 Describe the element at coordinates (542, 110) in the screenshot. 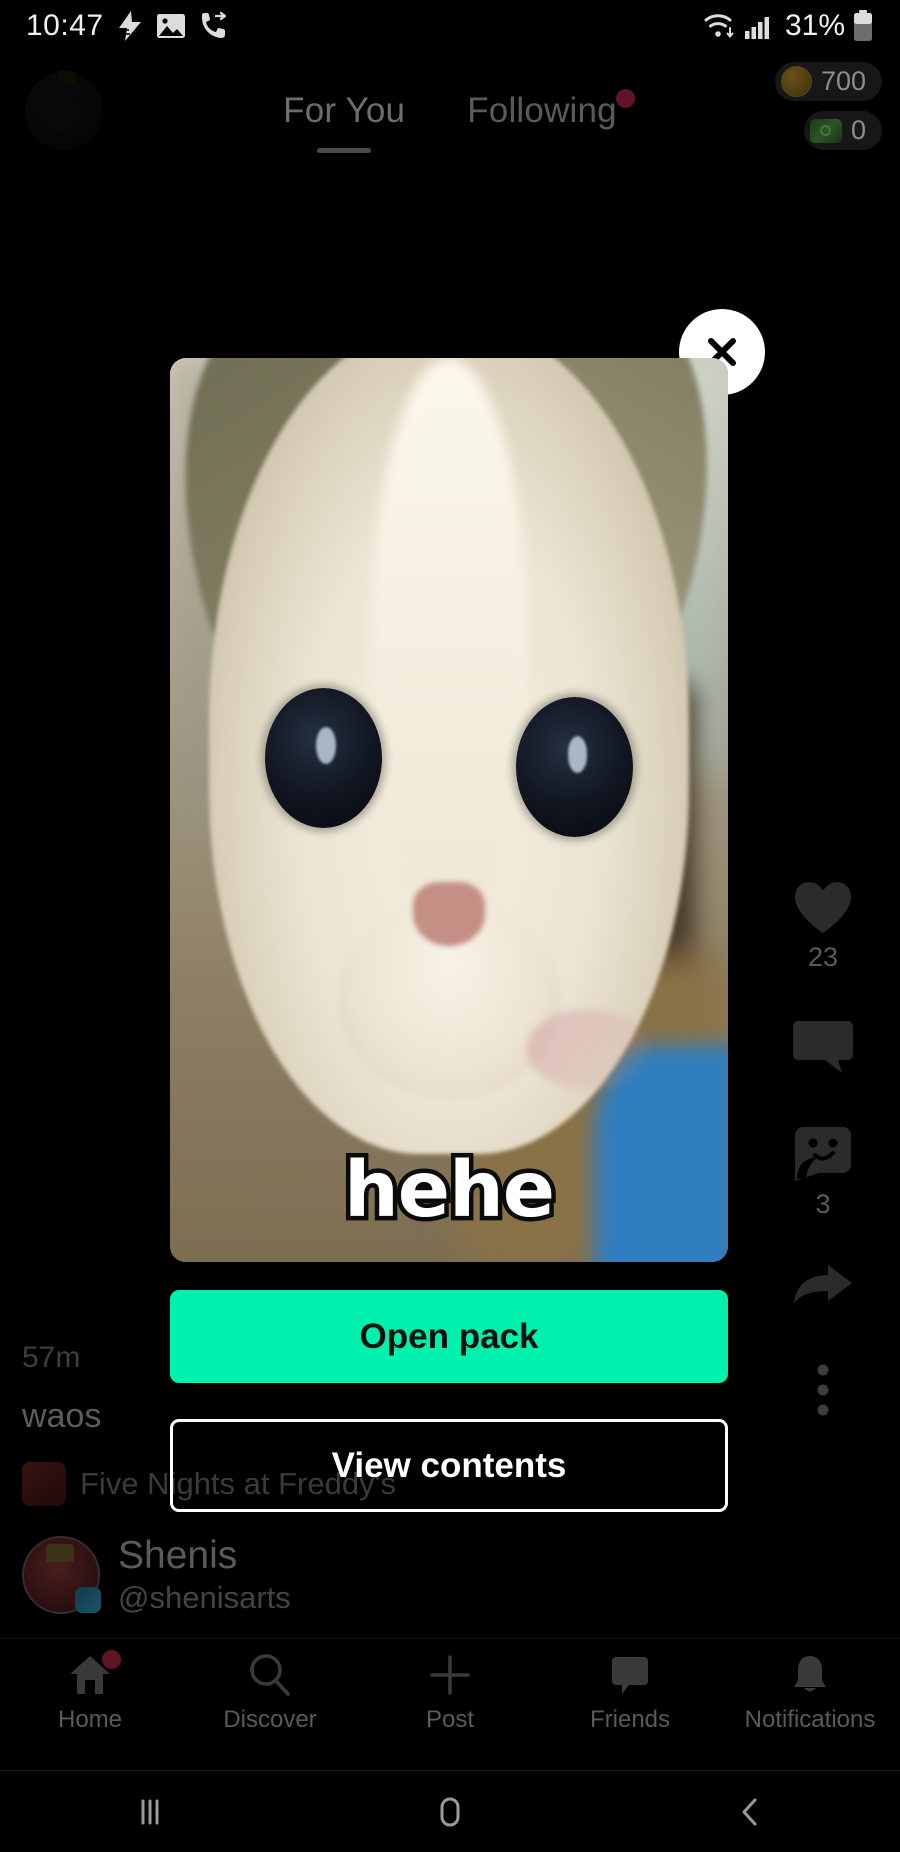

I see `tab-following-label: Following` at that location.